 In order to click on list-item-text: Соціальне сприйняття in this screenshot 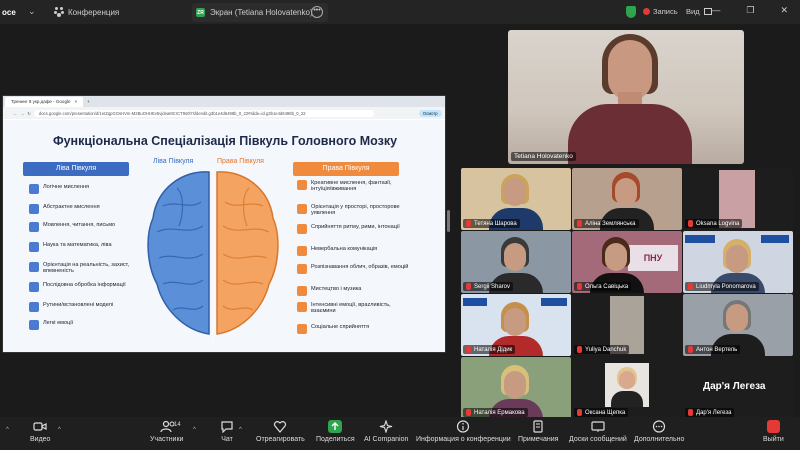, I will do `click(340, 327)`.